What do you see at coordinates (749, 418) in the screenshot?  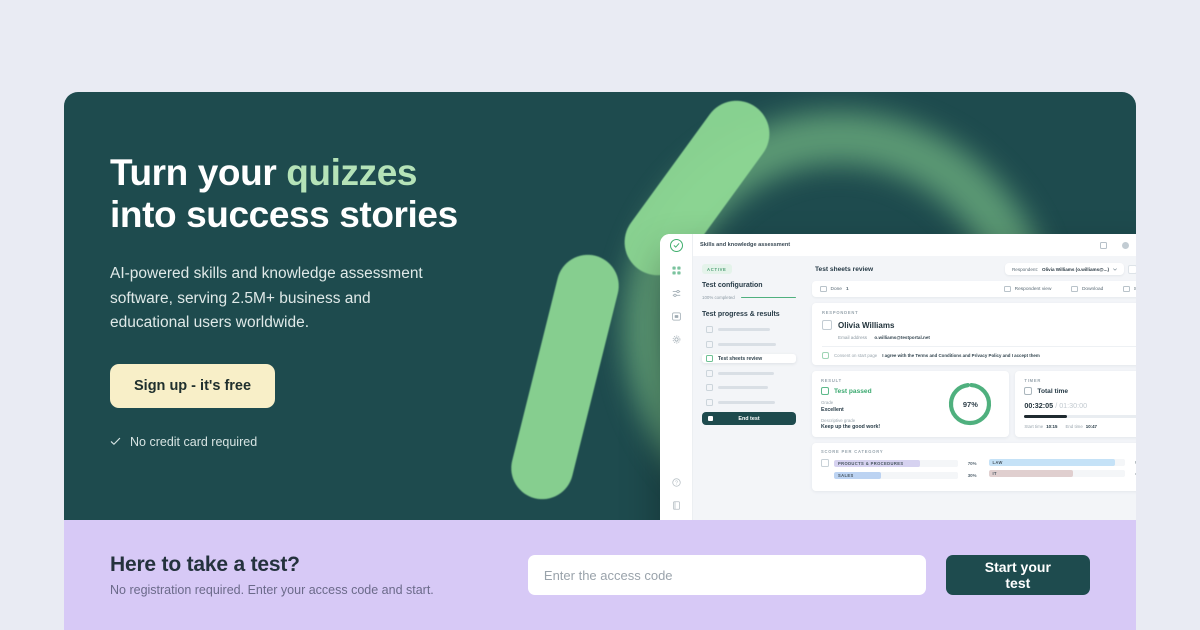 I see `end-test-button: End test` at bounding box center [749, 418].